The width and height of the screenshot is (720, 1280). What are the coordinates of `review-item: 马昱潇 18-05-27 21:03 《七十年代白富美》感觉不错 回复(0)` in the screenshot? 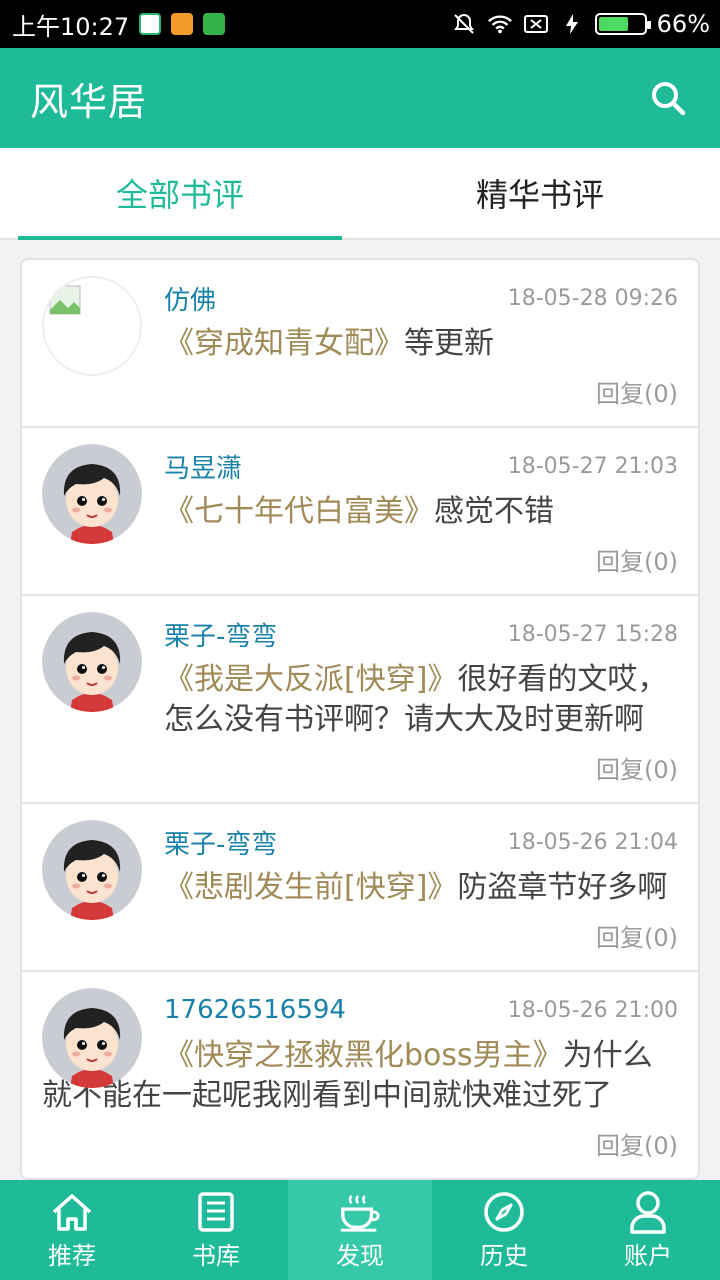 It's located at (360, 512).